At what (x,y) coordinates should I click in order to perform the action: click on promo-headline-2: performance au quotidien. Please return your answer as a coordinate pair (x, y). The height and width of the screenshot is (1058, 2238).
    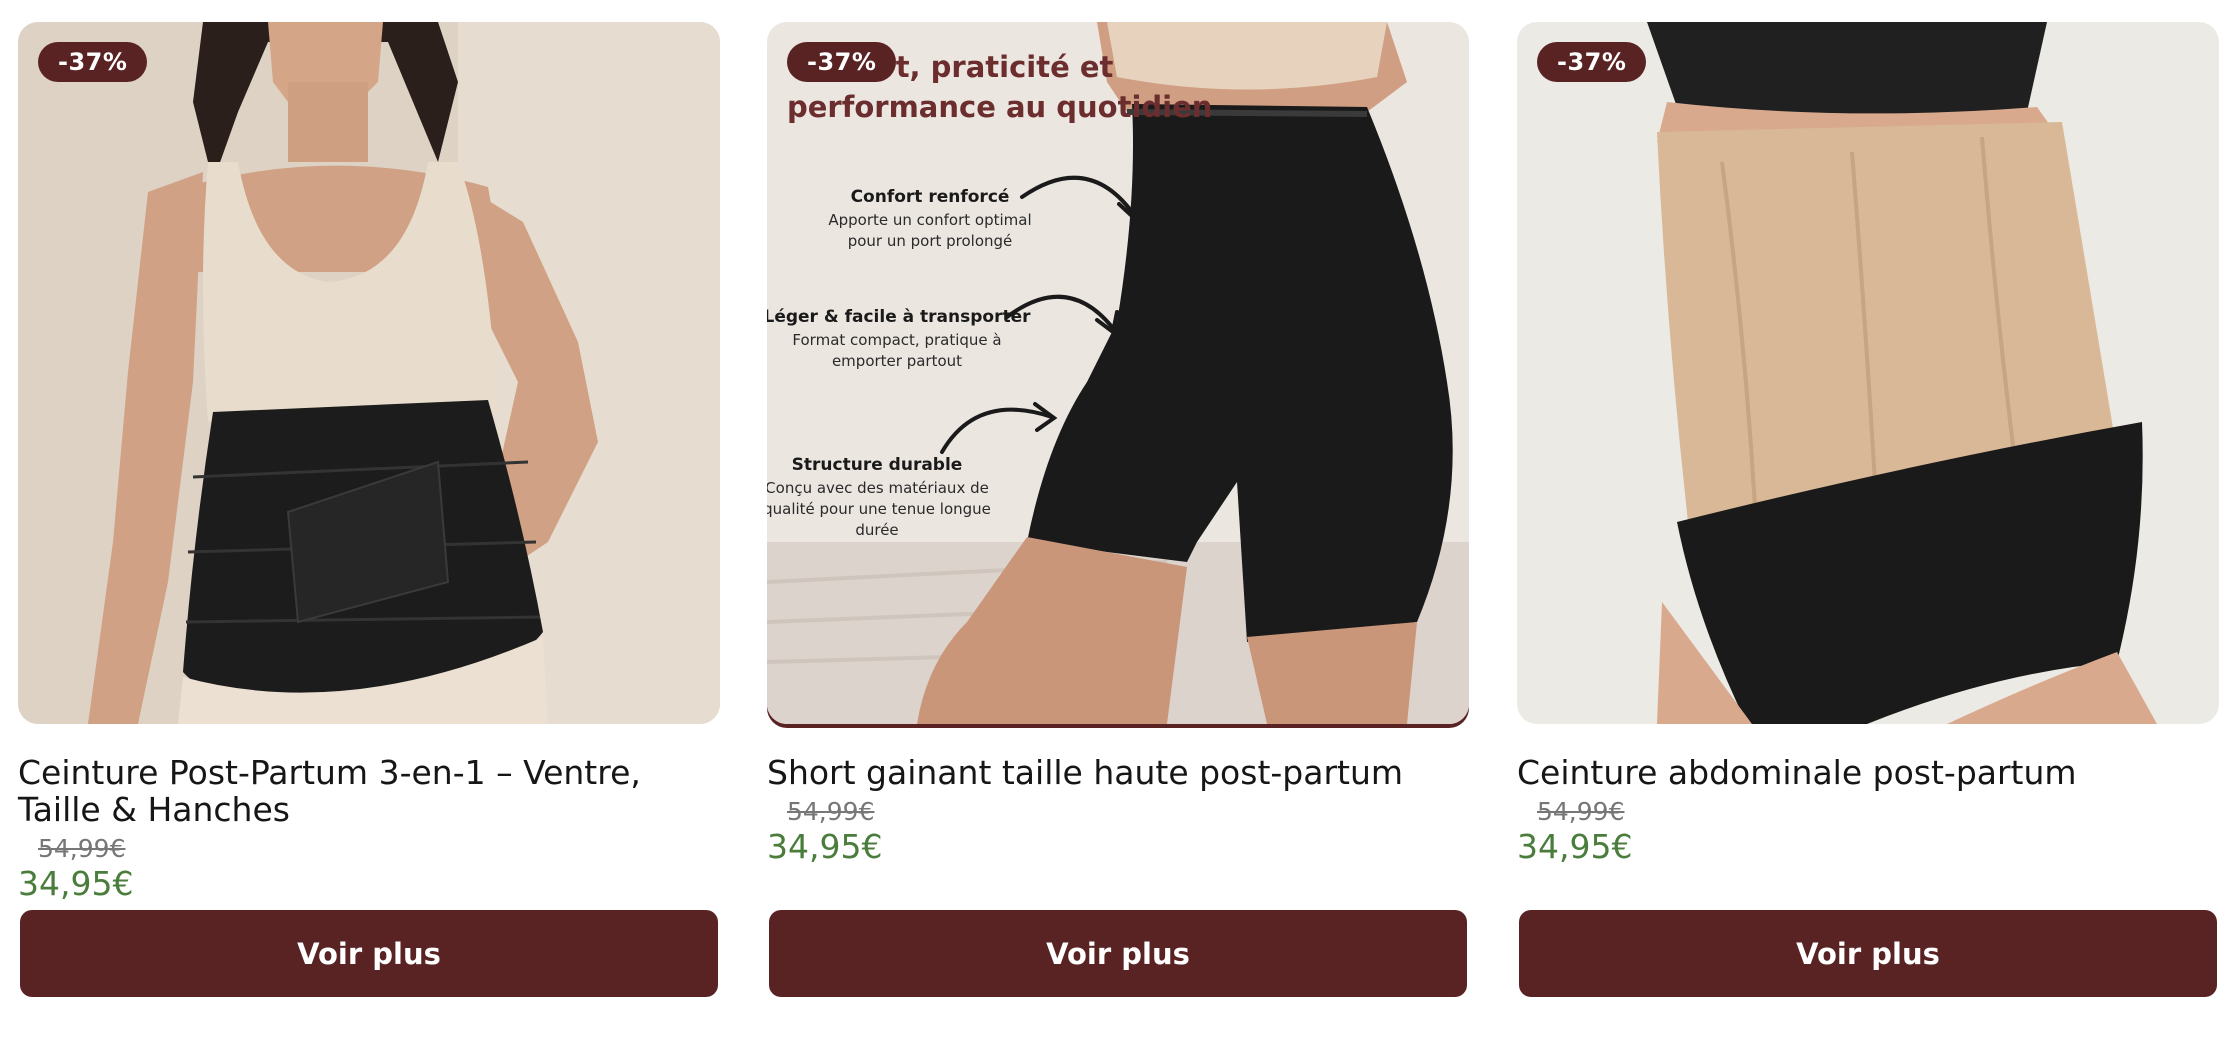
    Looking at the image, I should click on (999, 107).